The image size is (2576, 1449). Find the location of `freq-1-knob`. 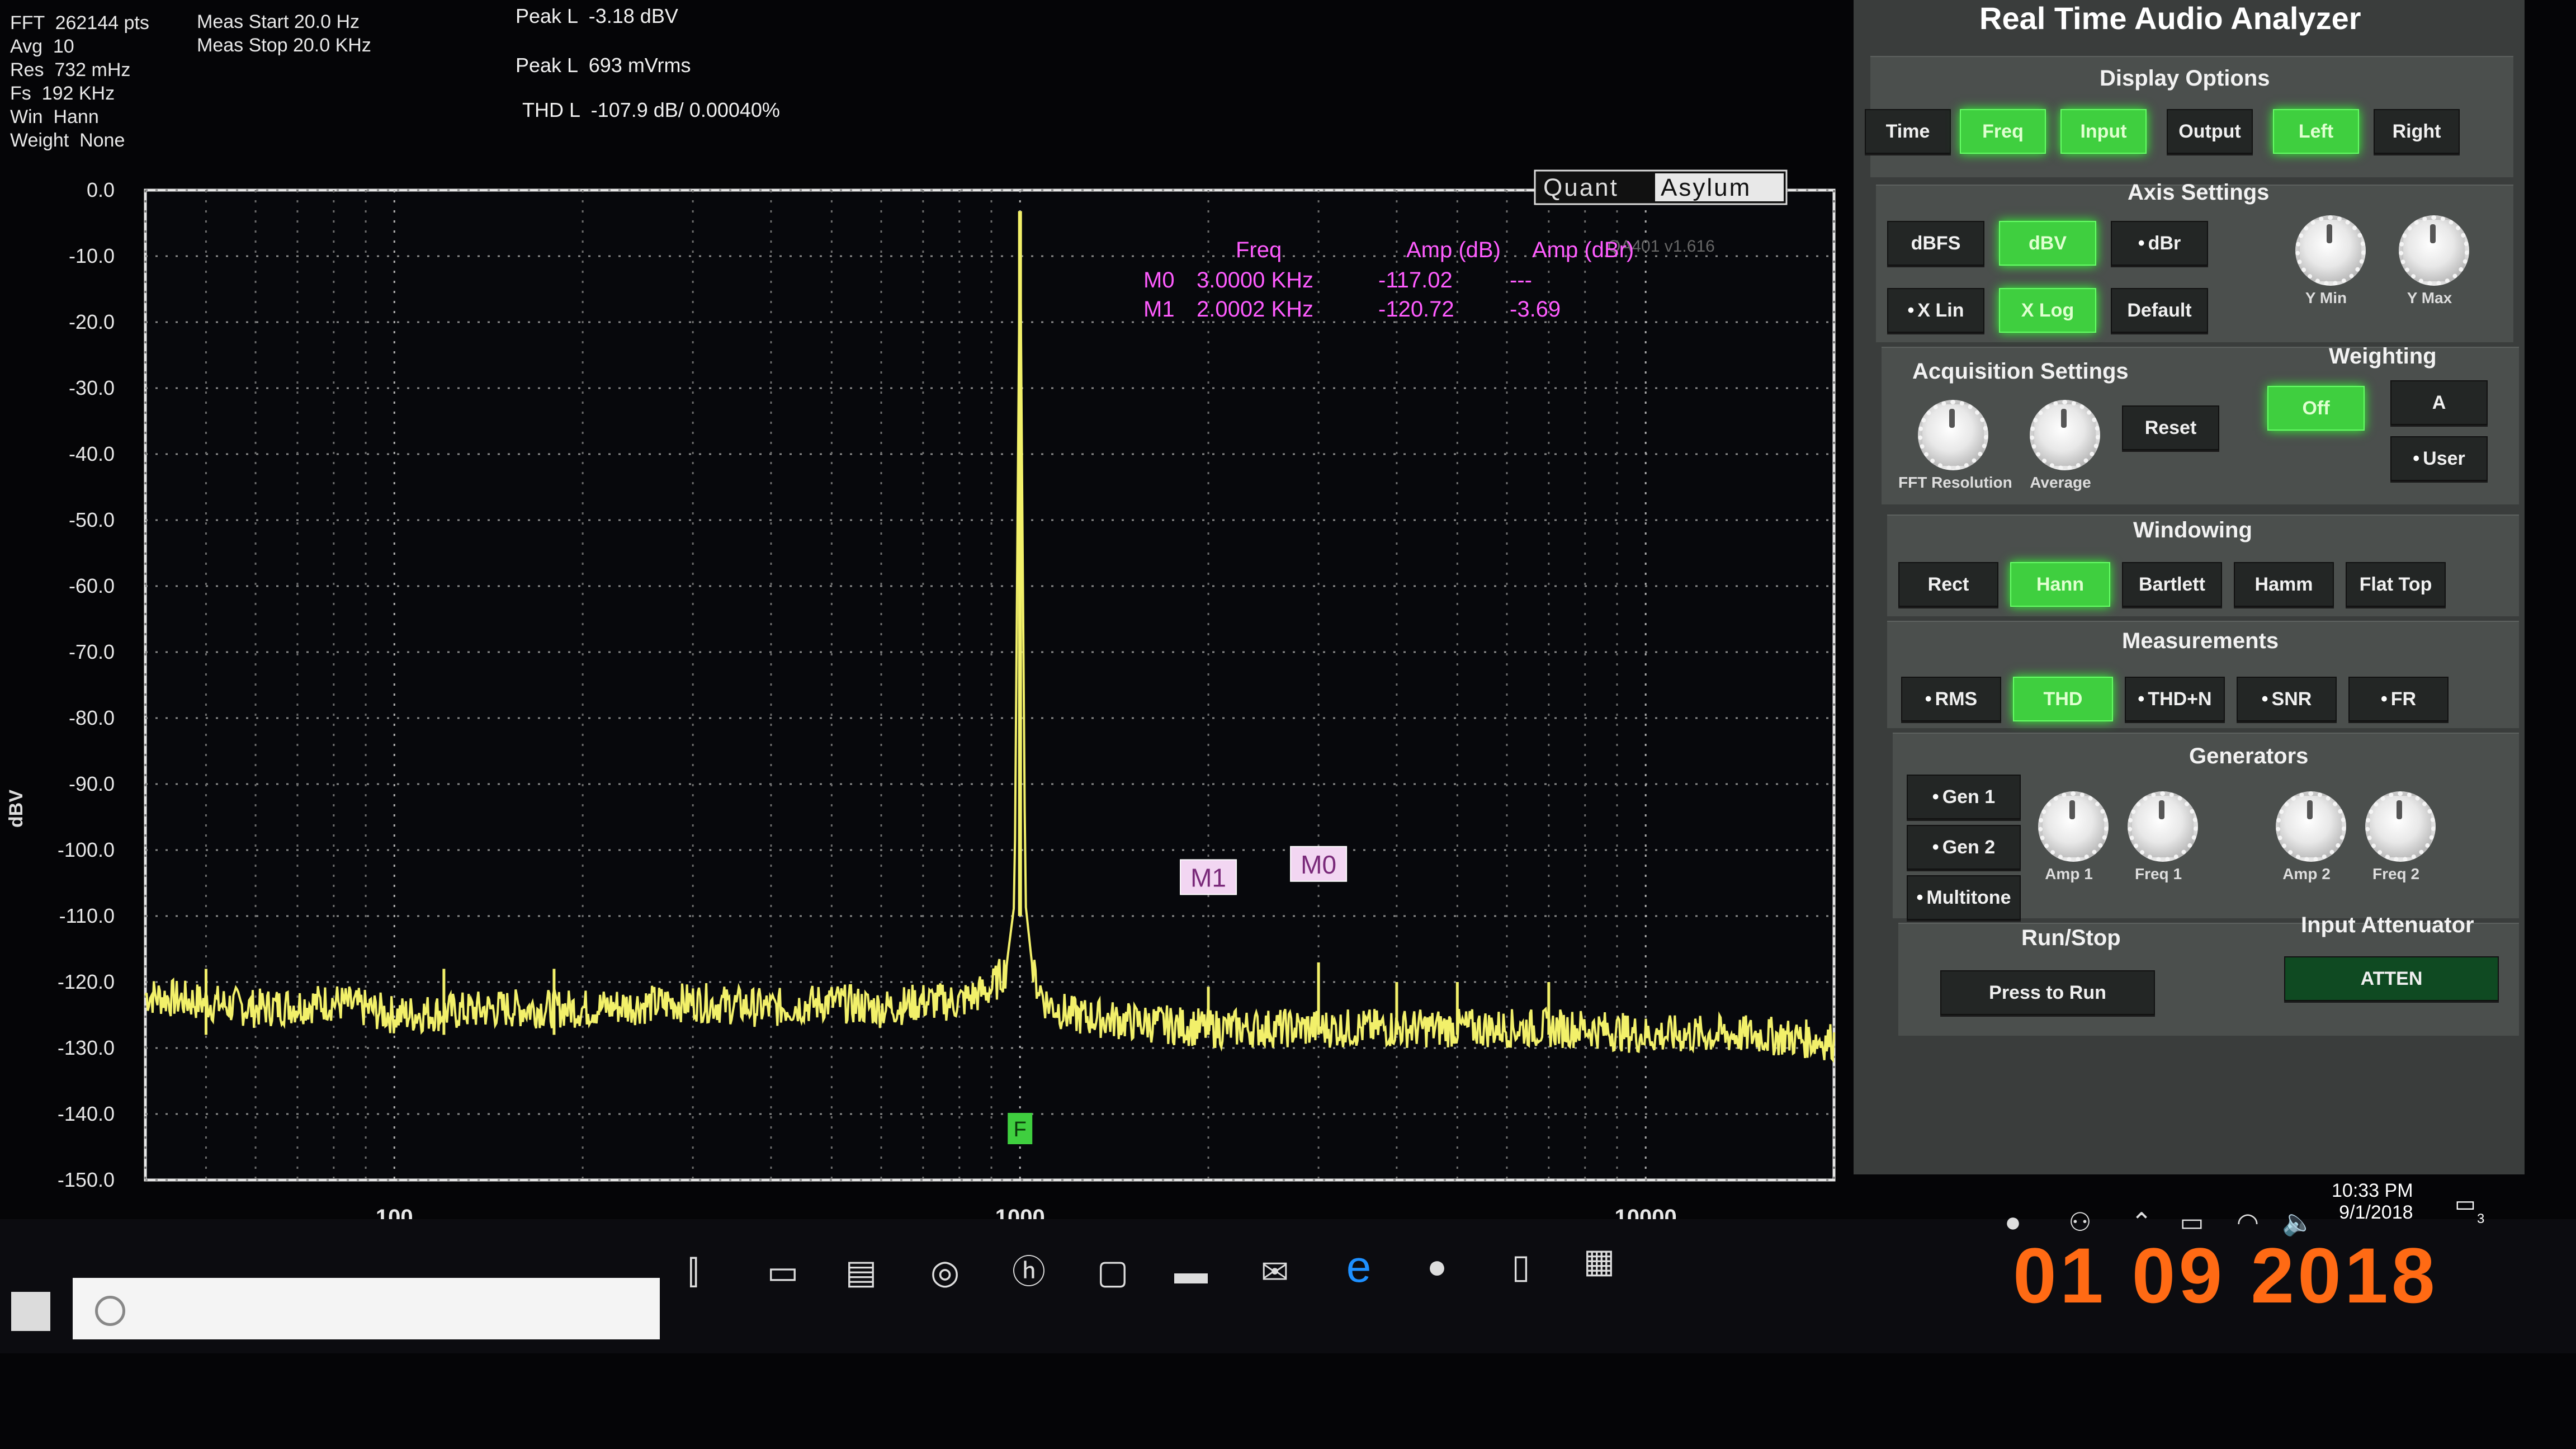

freq-1-knob is located at coordinates (2163, 826).